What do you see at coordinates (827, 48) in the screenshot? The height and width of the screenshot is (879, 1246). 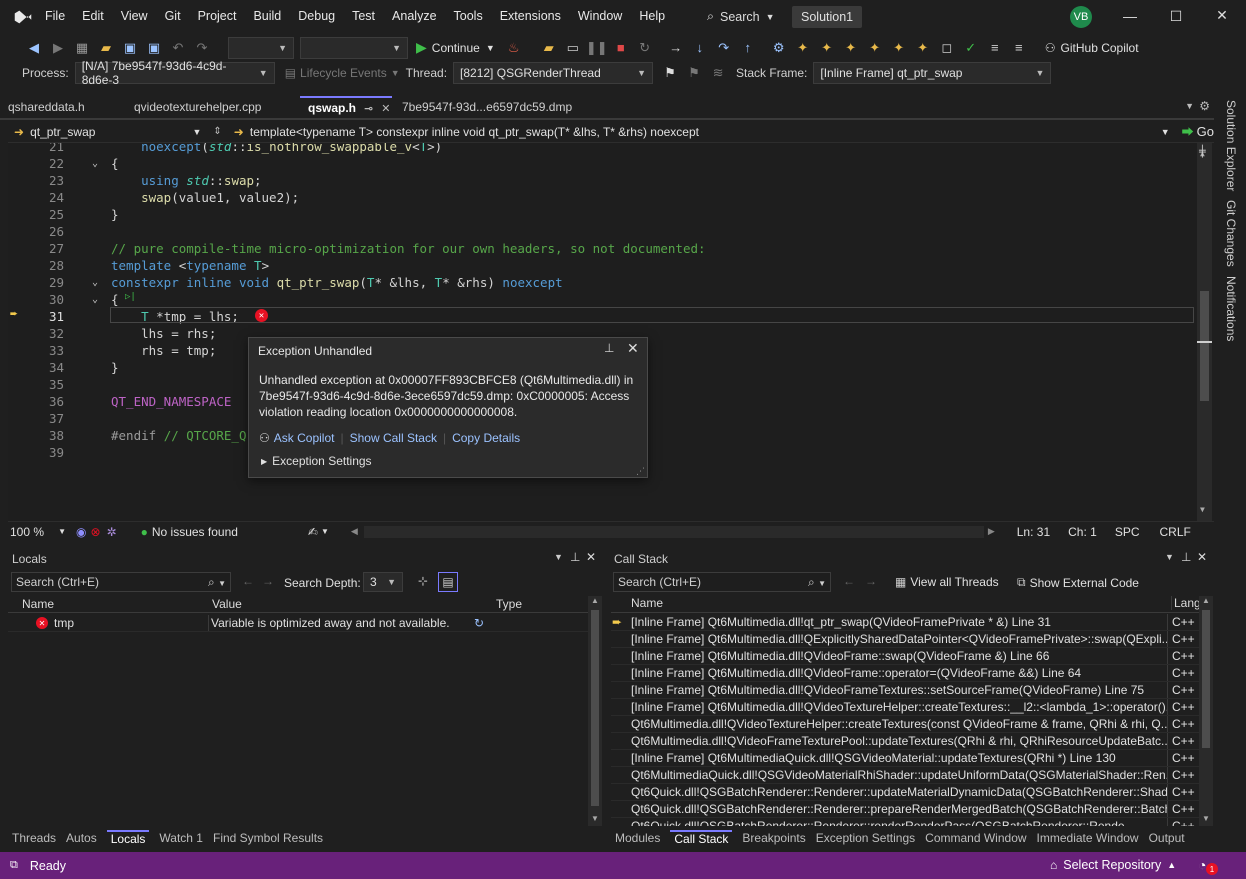 I see `memory-icon: ✦` at bounding box center [827, 48].